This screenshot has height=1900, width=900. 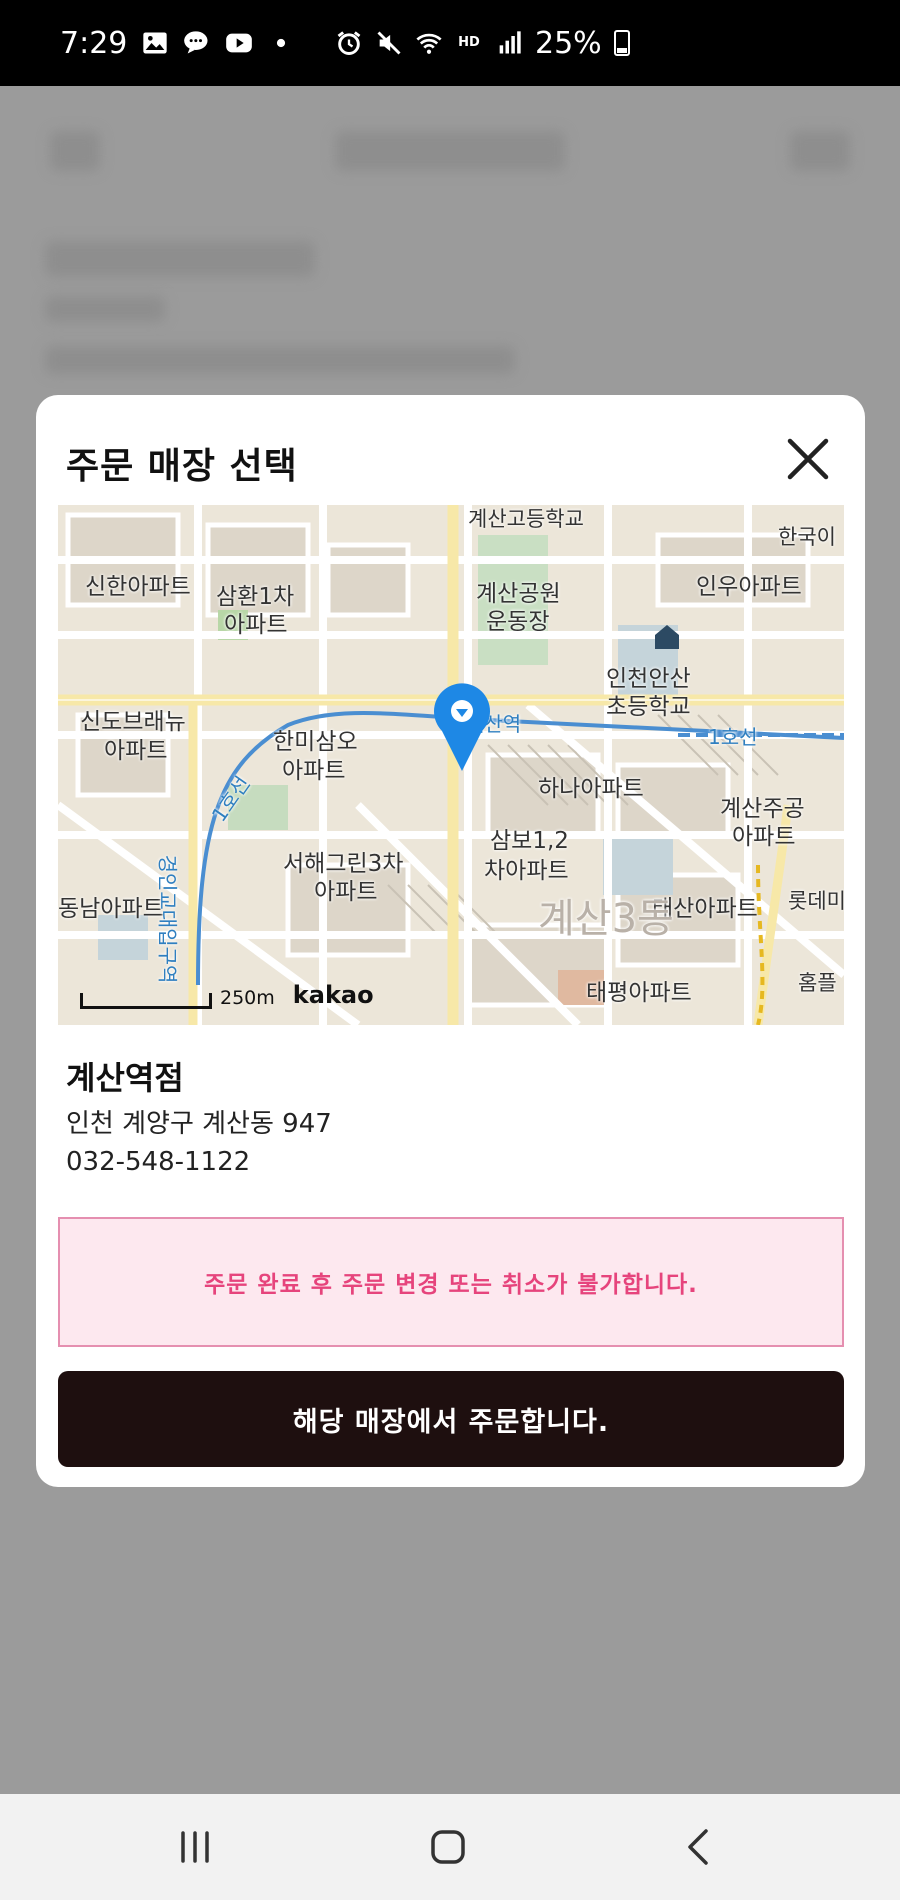 I want to click on map-pin-icon, so click(x=462, y=728).